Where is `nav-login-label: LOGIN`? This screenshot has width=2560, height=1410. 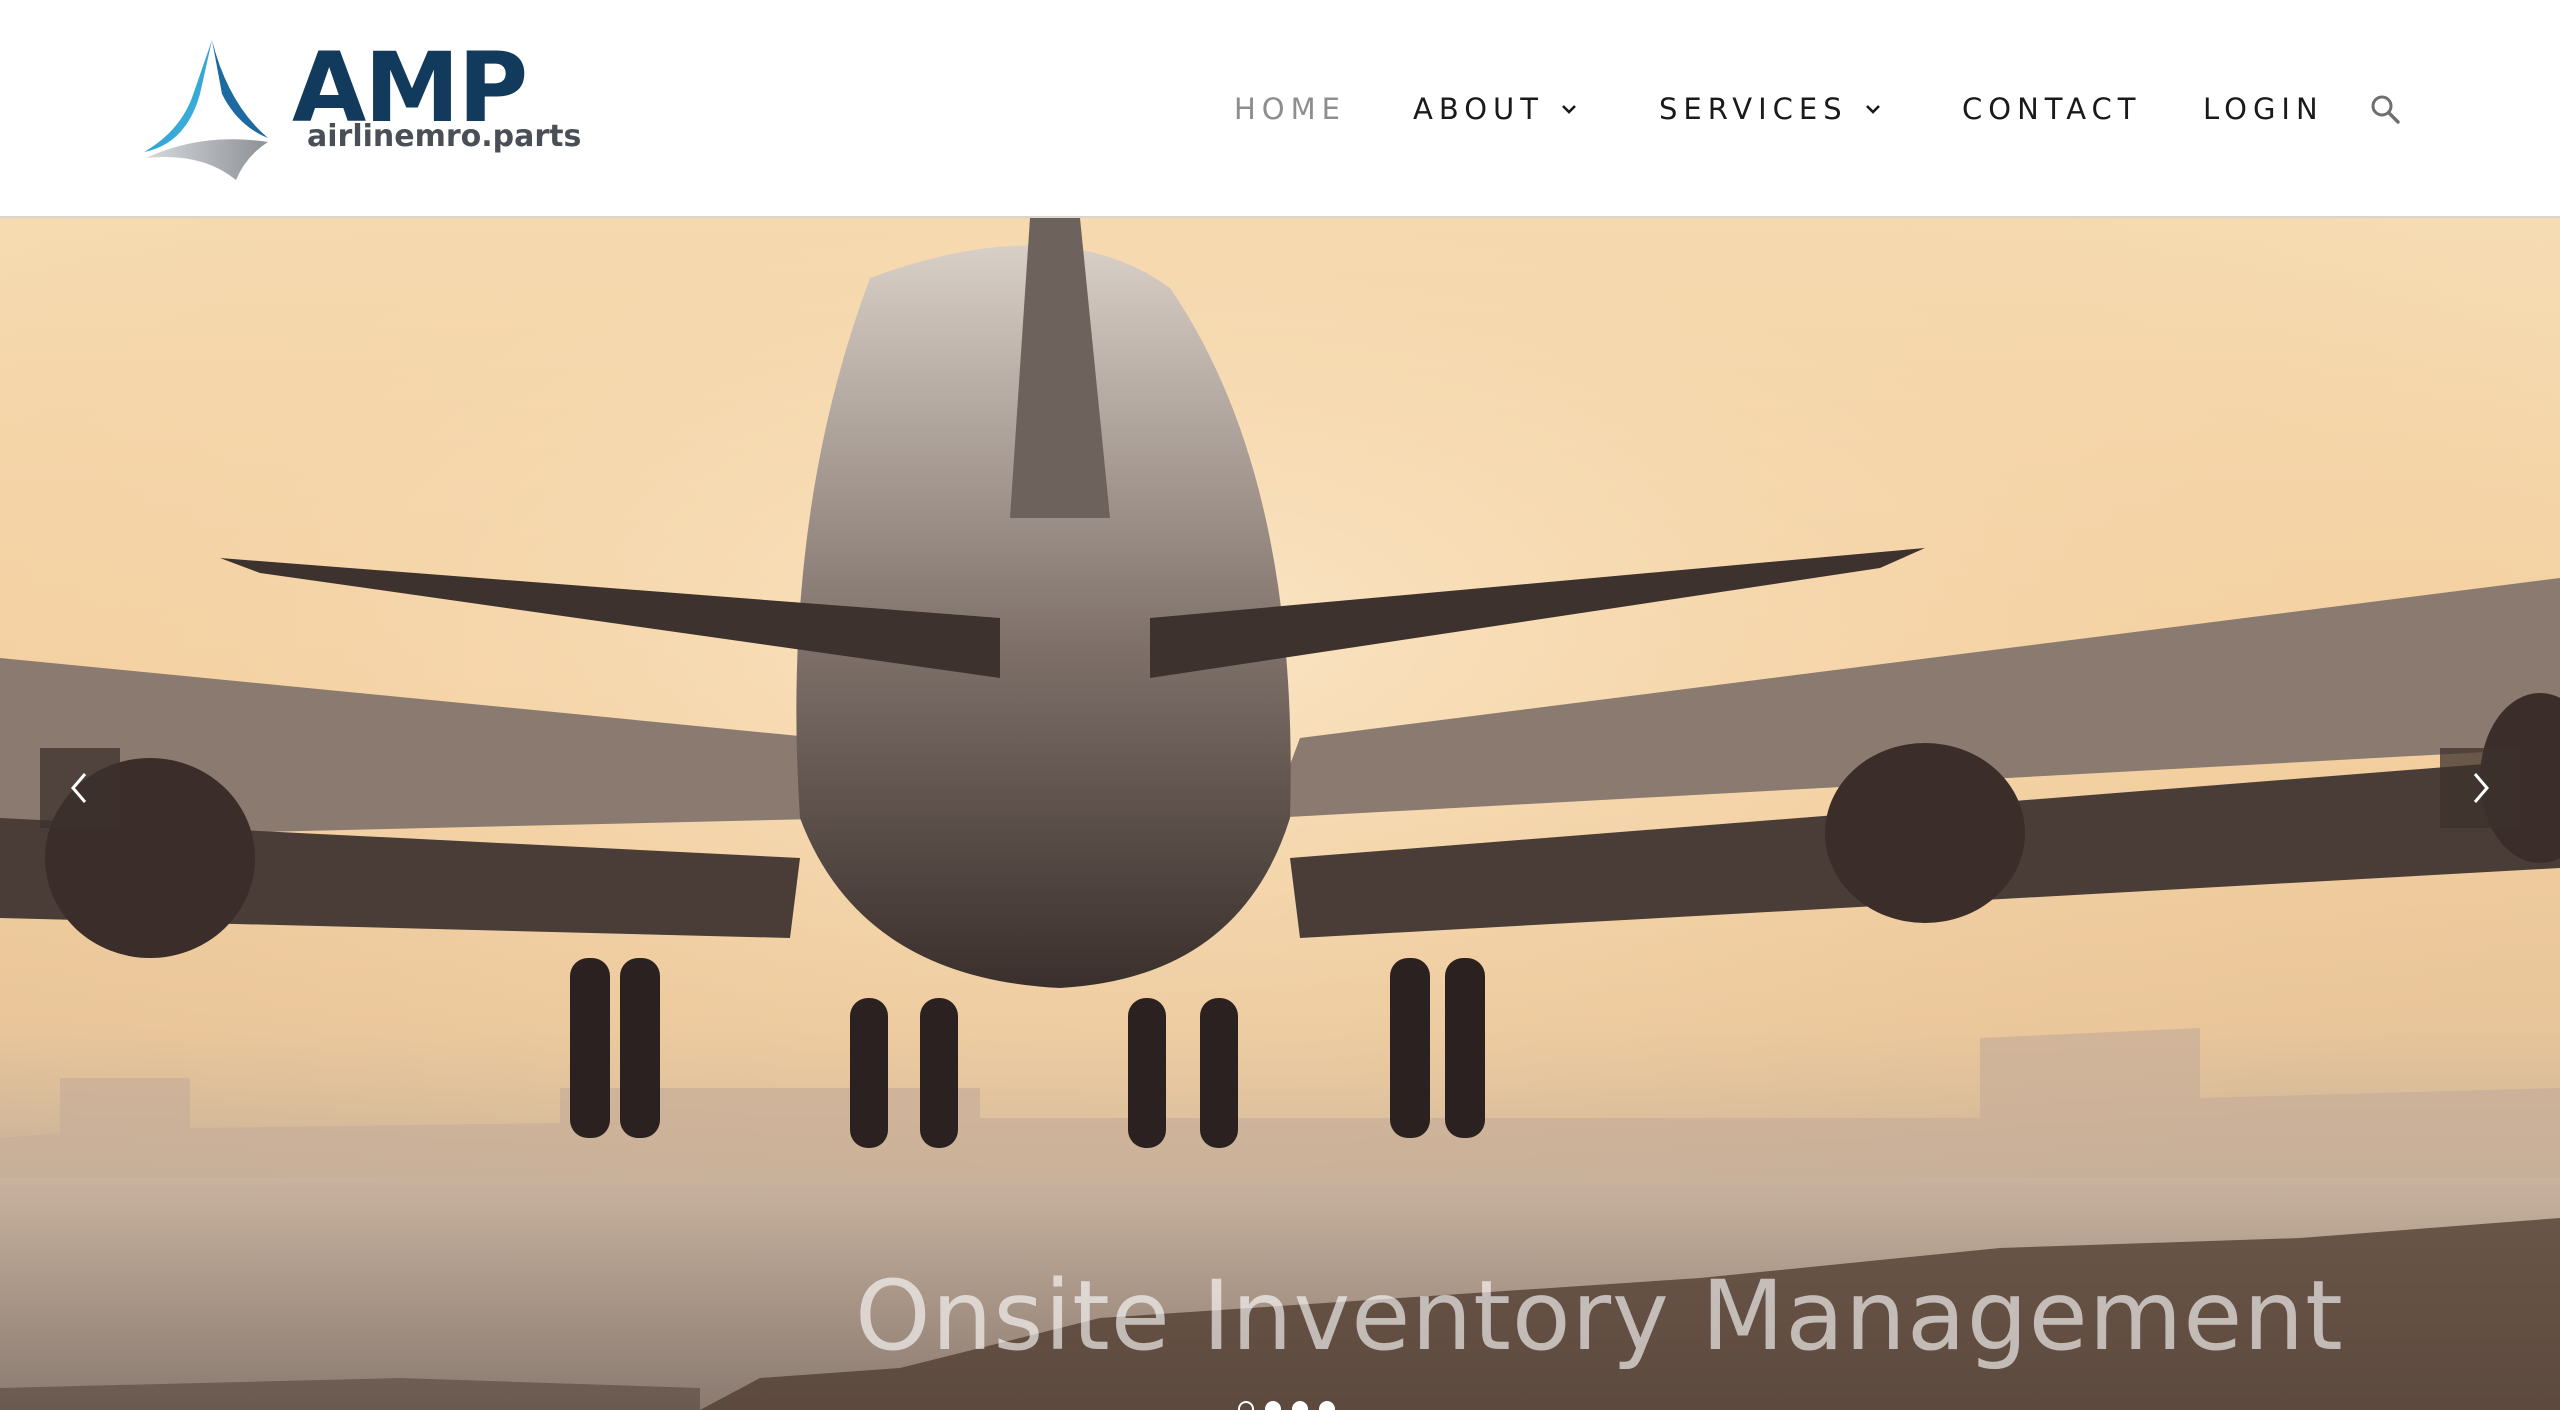
nav-login-label: LOGIN is located at coordinates (2263, 109).